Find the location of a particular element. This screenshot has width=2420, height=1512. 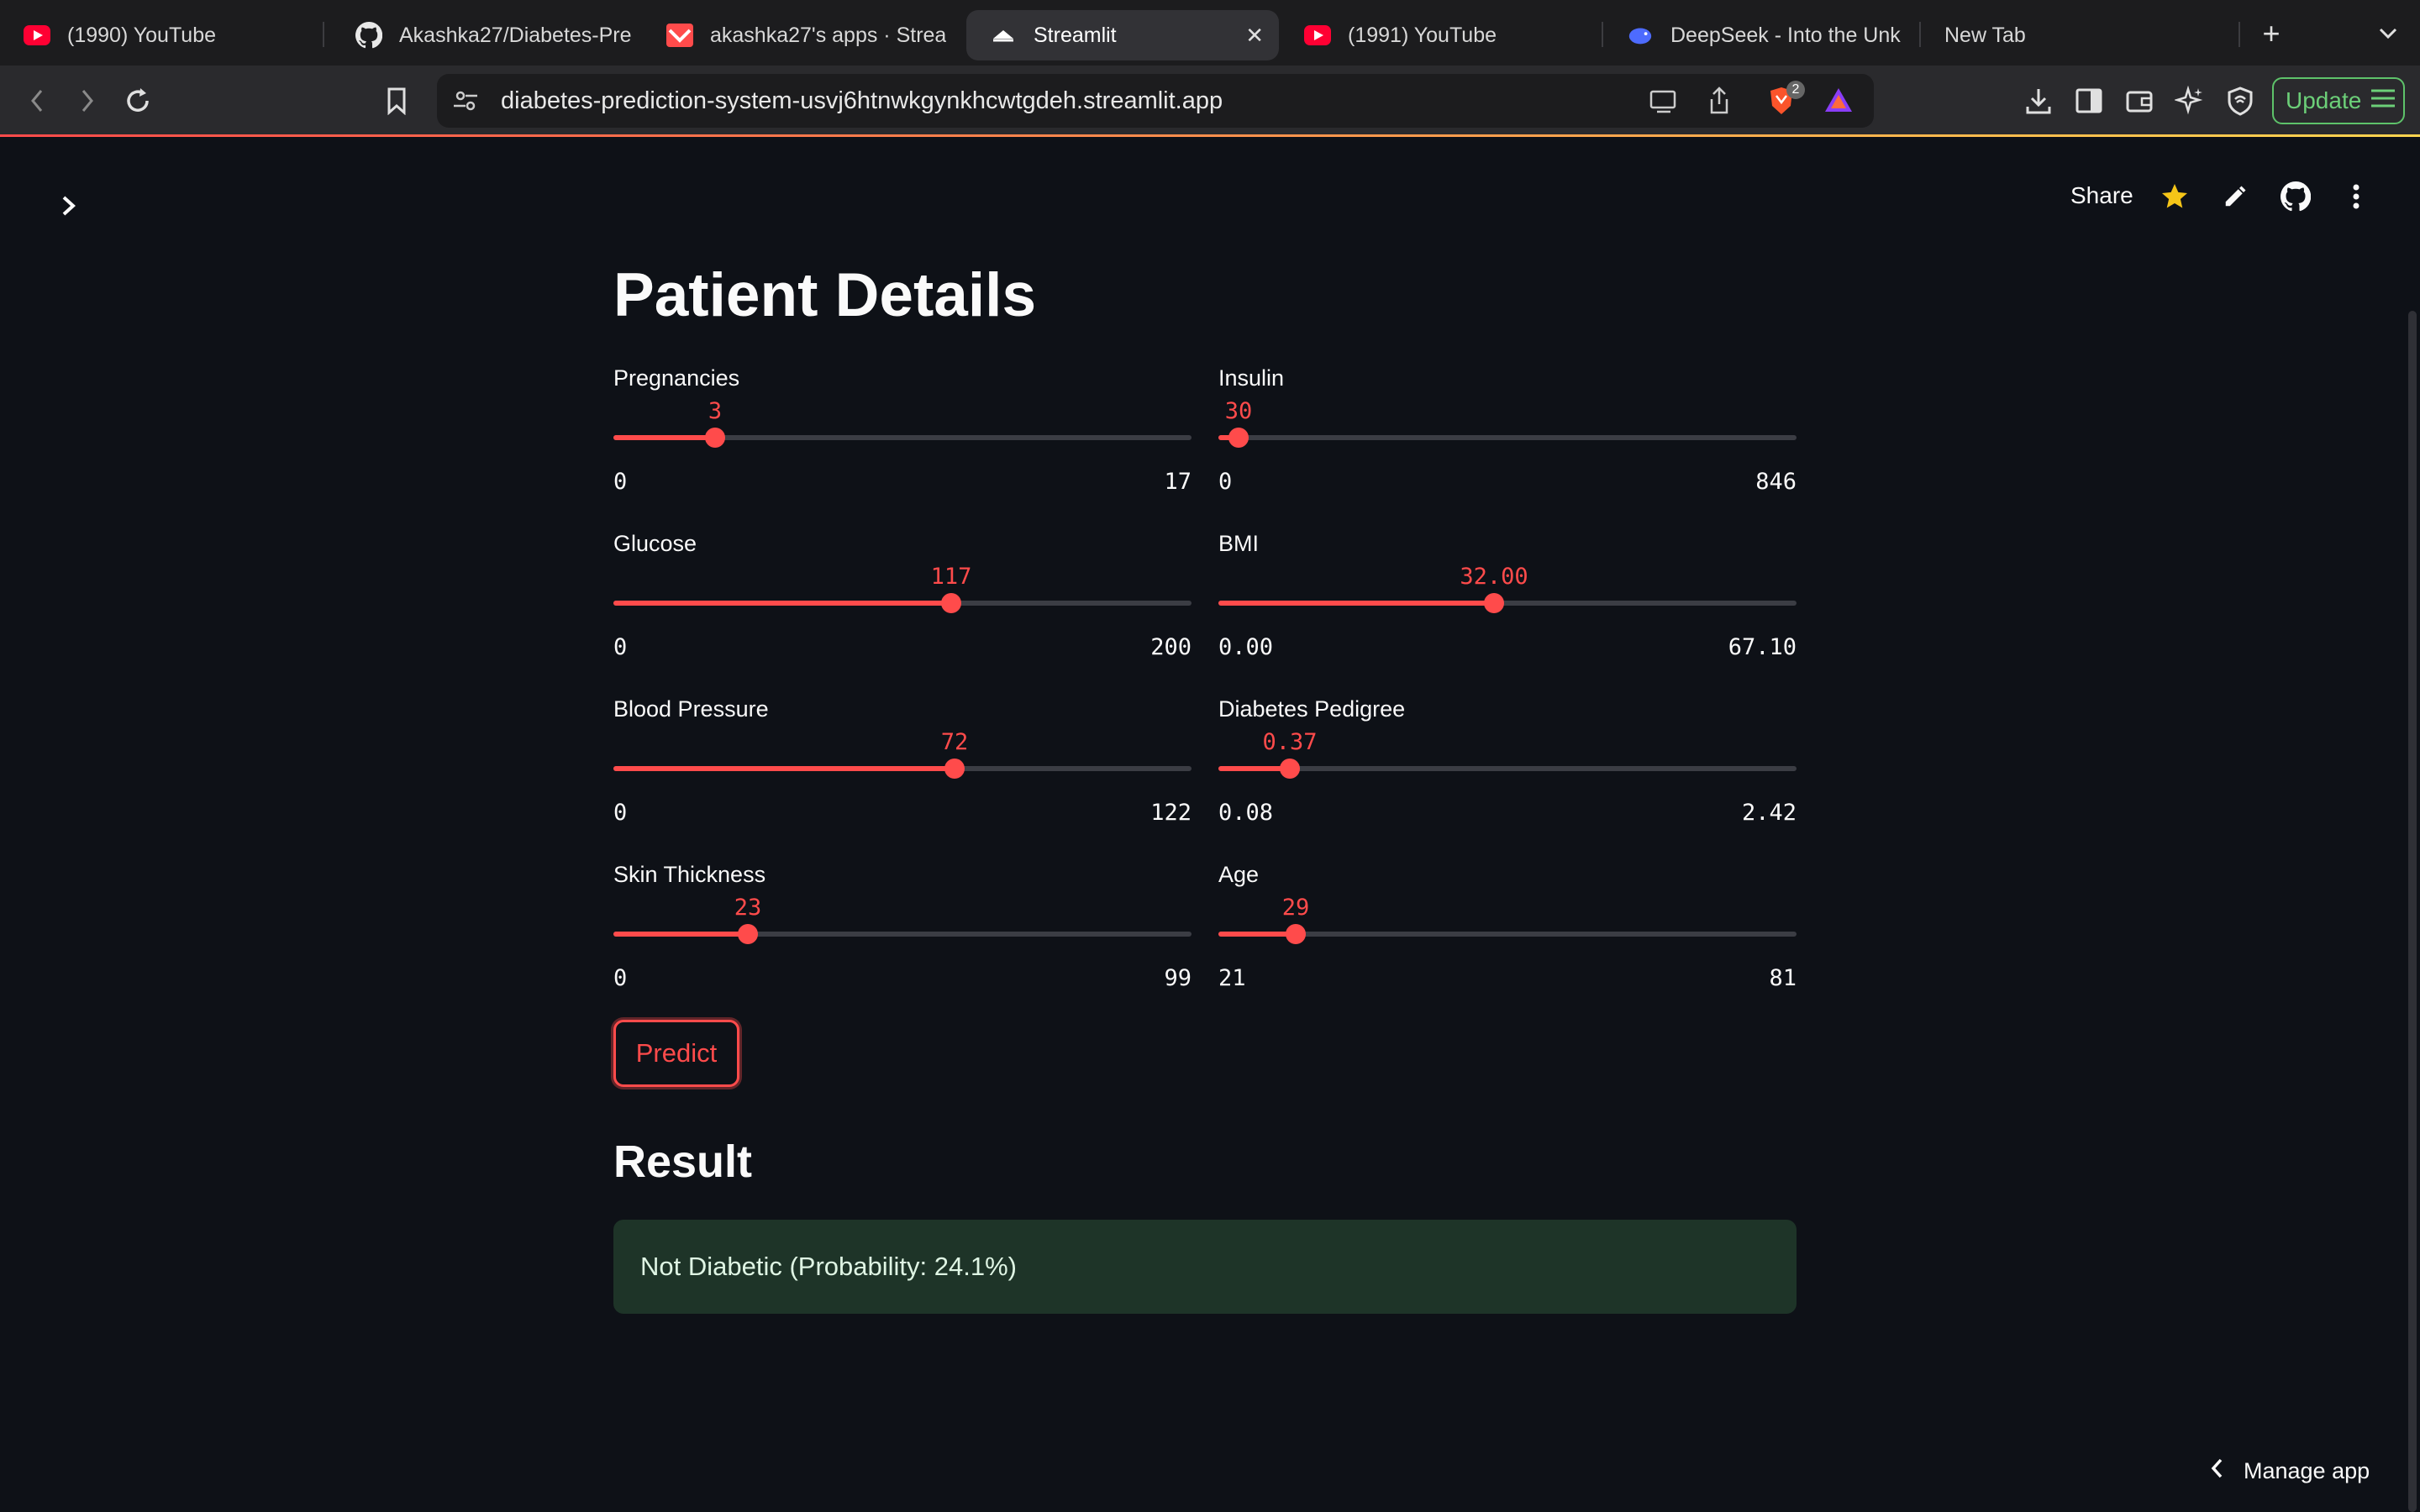

slider-current-value: 0.37 is located at coordinates (1290, 742).